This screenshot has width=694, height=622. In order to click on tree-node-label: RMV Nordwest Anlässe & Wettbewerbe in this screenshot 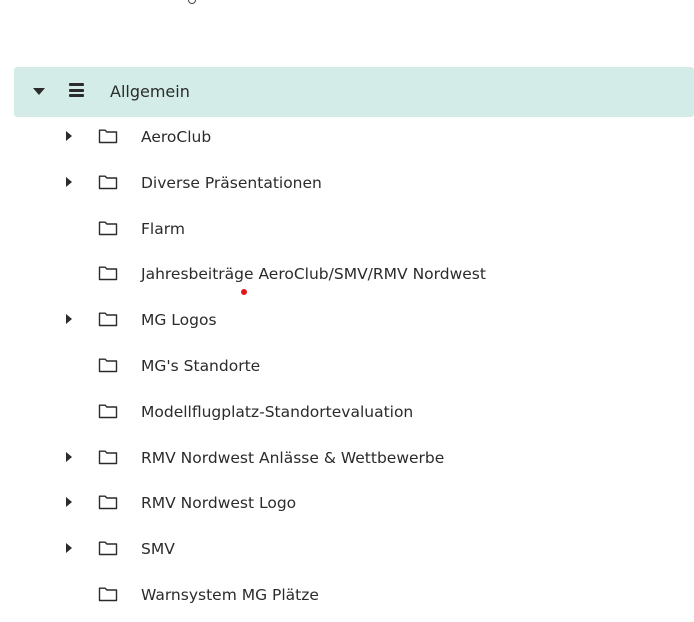, I will do `click(293, 457)`.